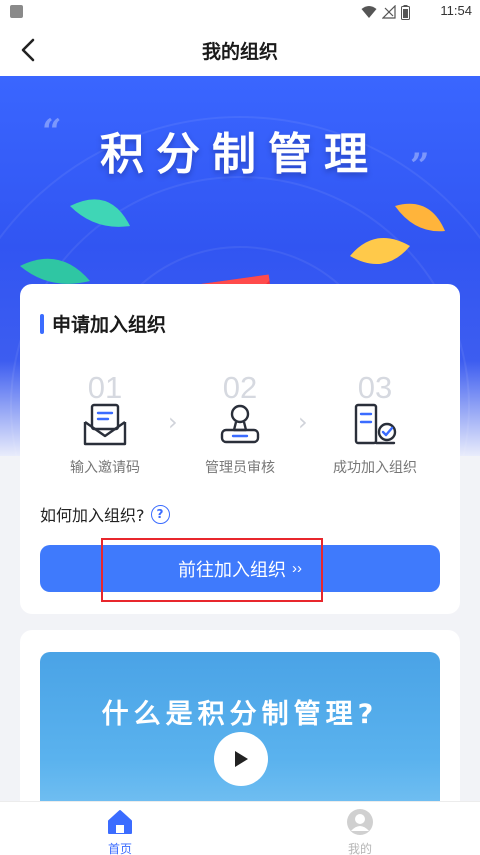 The width and height of the screenshot is (480, 855). Describe the element at coordinates (240, 154) in the screenshot. I see `hero-title: 积分制管理` at that location.